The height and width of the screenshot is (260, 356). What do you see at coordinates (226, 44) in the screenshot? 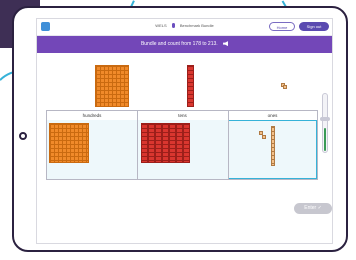
I see `speaker-icon` at bounding box center [226, 44].